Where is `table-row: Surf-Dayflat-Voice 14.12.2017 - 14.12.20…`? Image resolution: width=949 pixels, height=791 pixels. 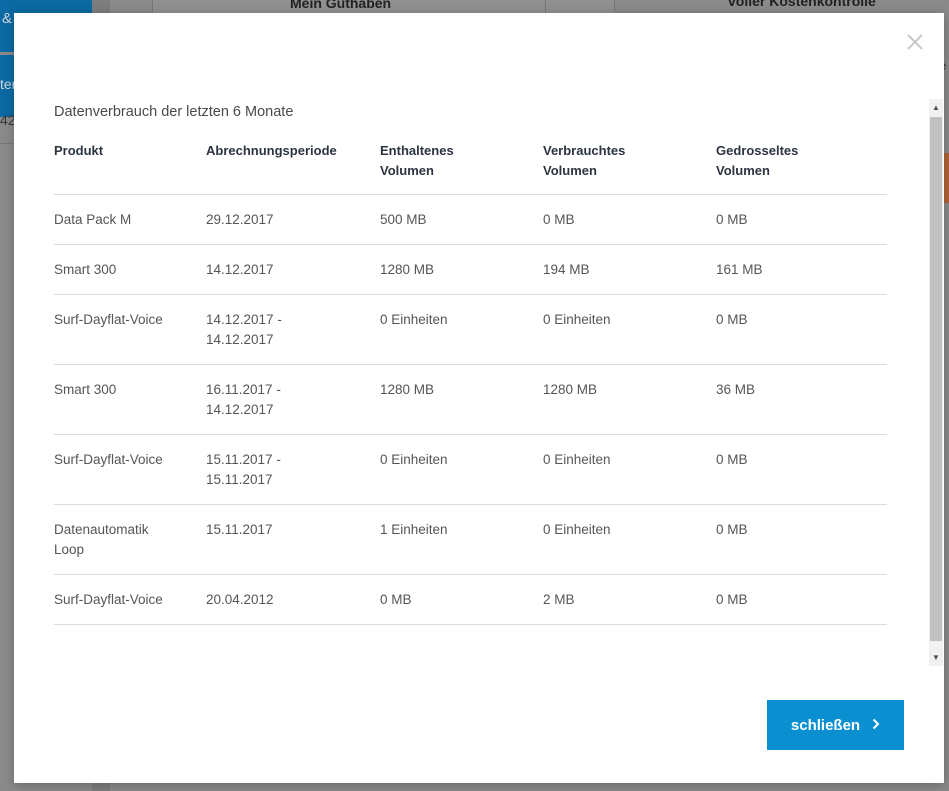
table-row: Surf-Dayflat-Voice 14.12.2017 - 14.12.20… is located at coordinates (470, 329).